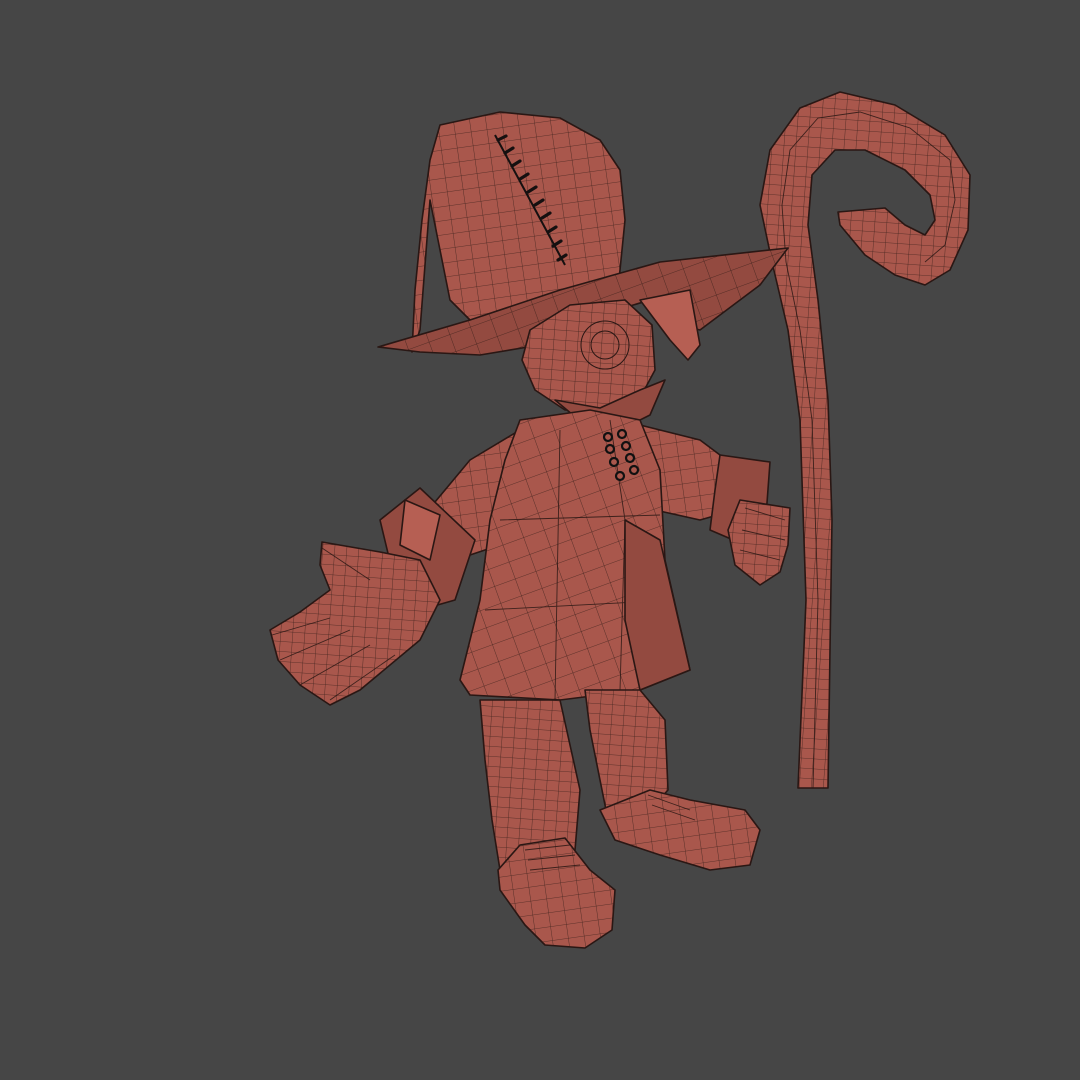 This screenshot has height=1080, width=1080. What do you see at coordinates (865, 440) in the screenshot?
I see `staff` at bounding box center [865, 440].